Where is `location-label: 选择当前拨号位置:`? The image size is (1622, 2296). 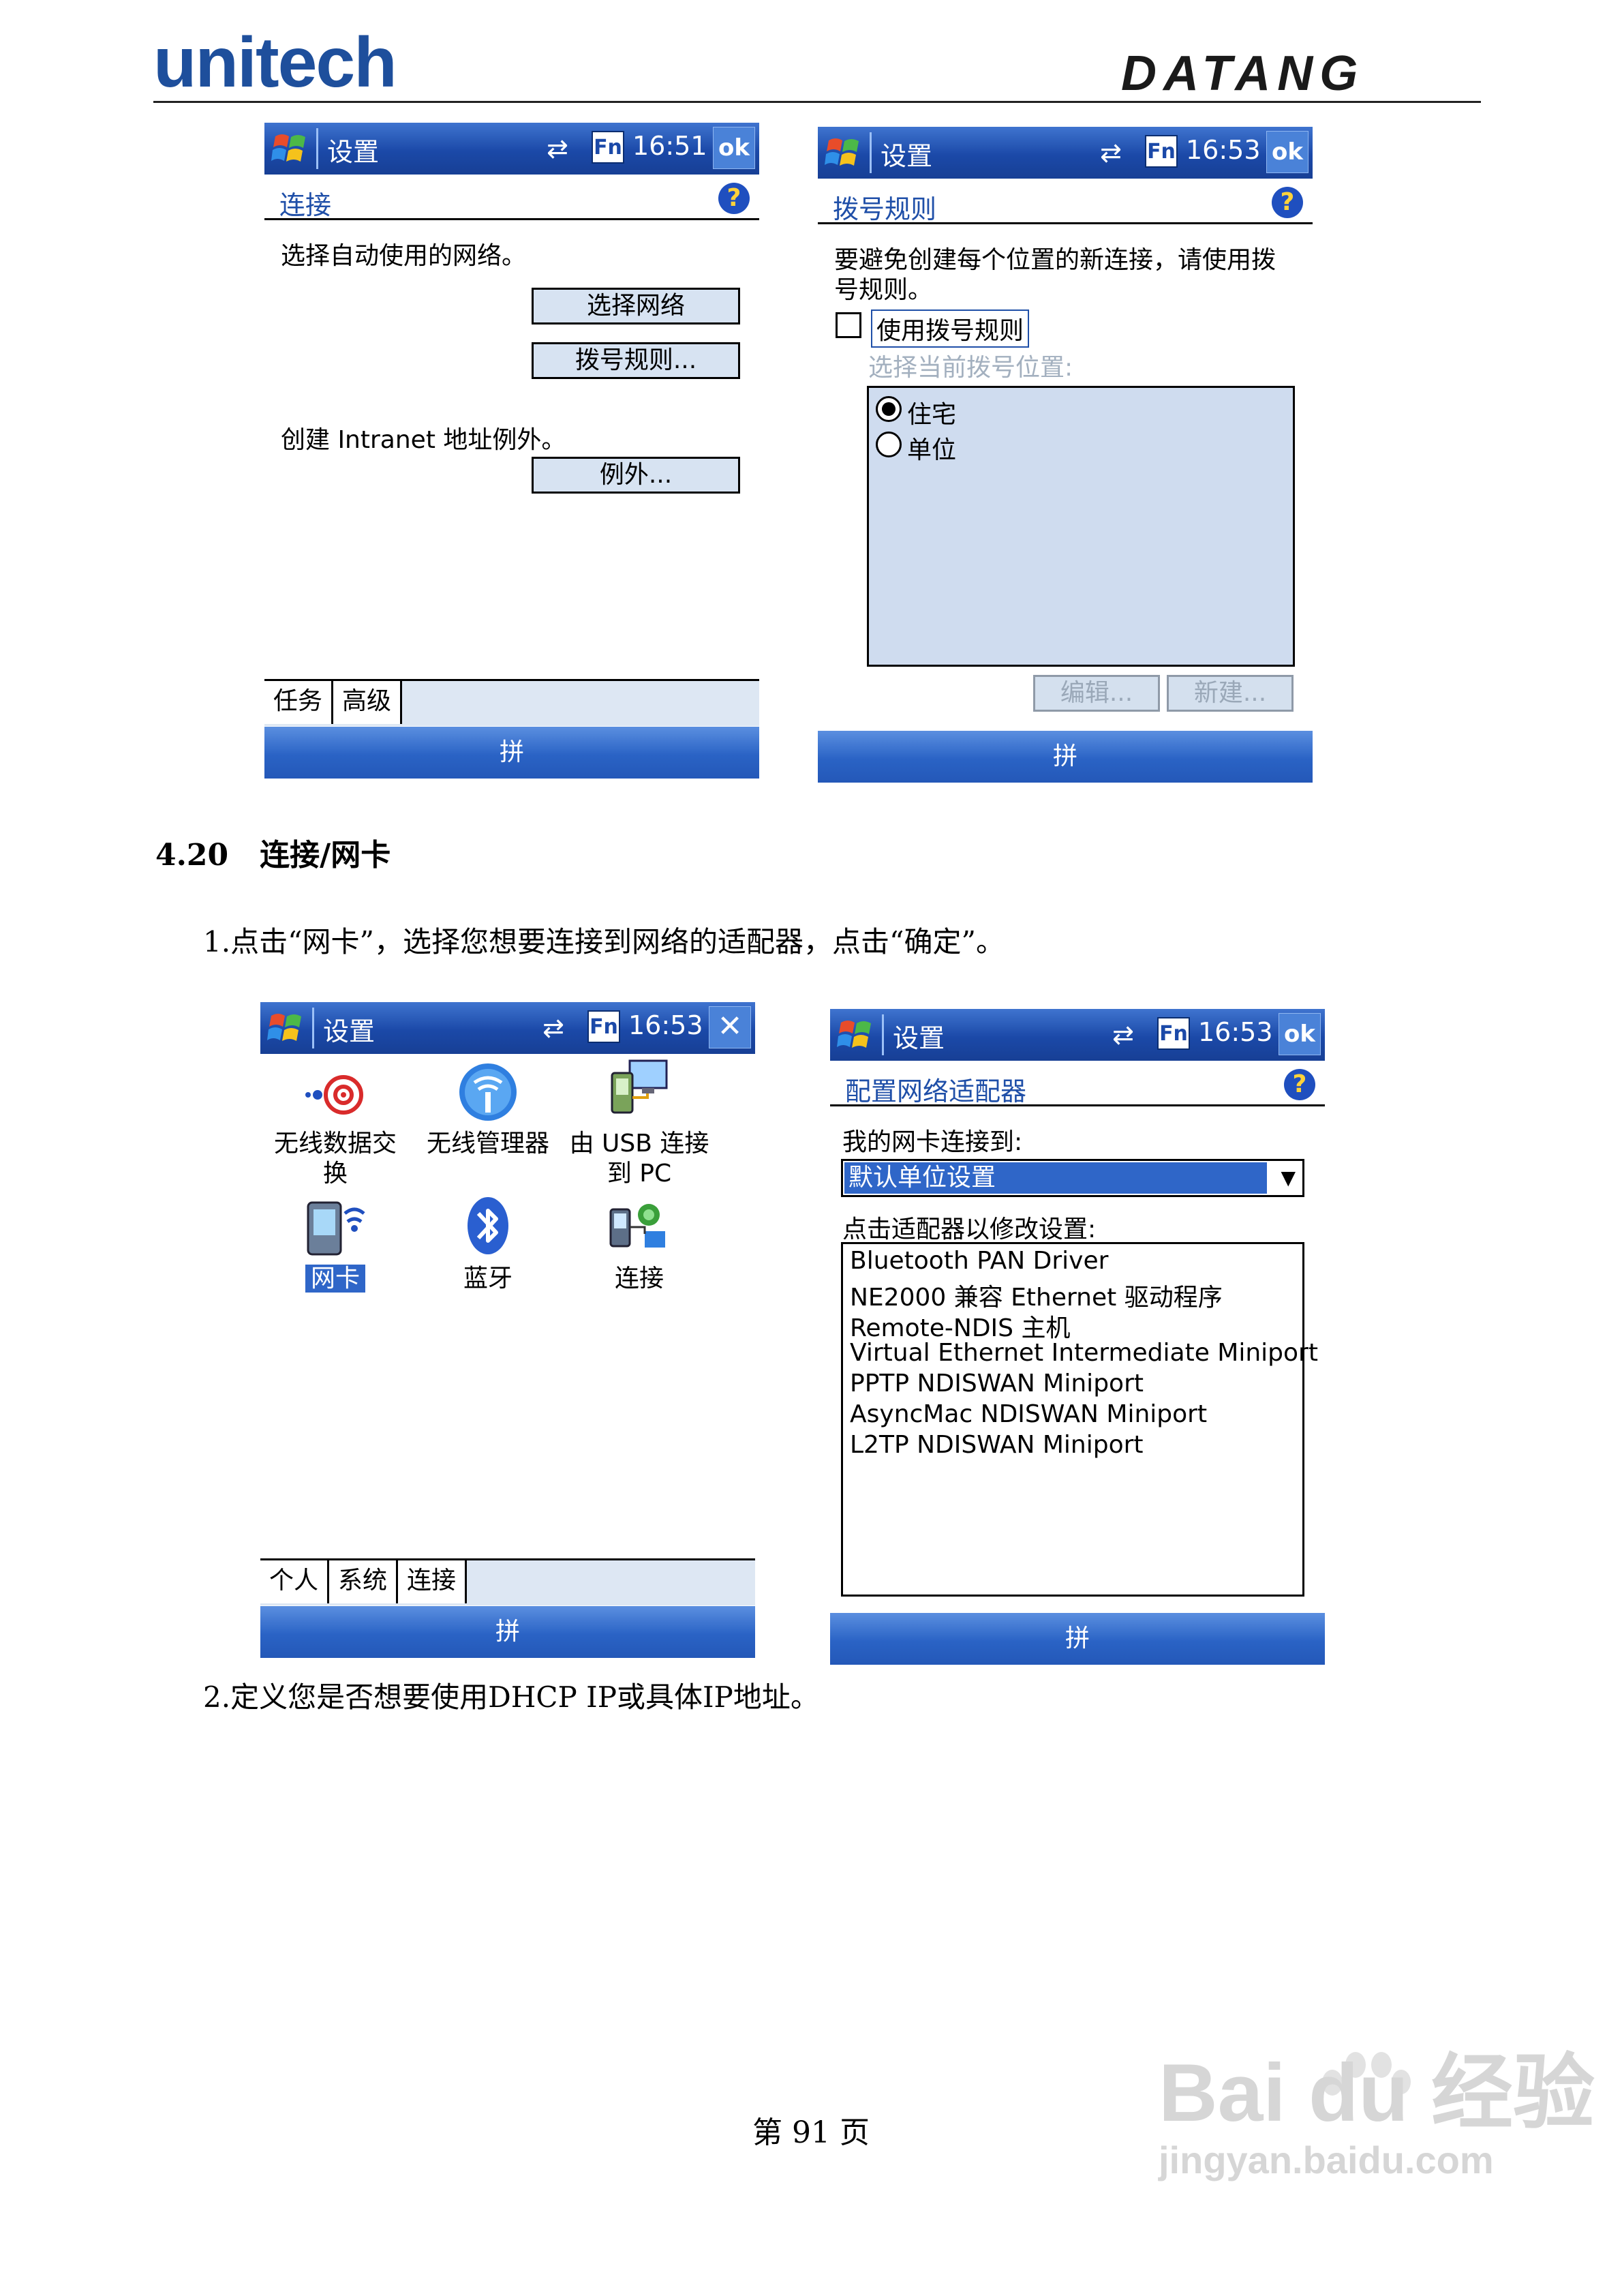 location-label: 选择当前拨号位置: is located at coordinates (971, 368).